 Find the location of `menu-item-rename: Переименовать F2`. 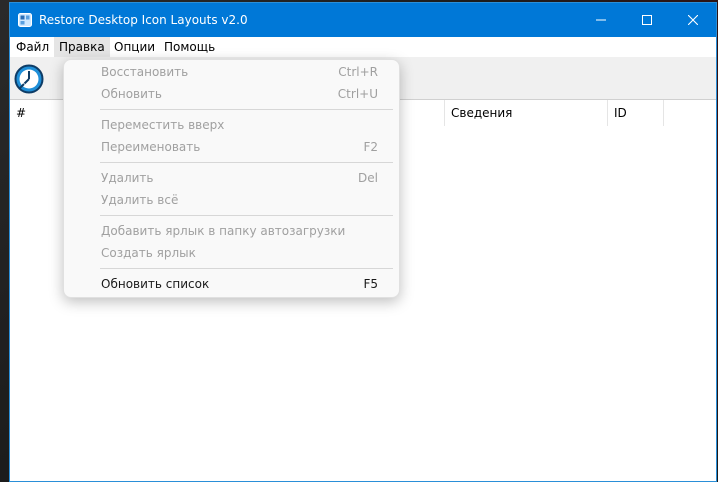

menu-item-rename: Переименовать F2 is located at coordinates (239, 147).